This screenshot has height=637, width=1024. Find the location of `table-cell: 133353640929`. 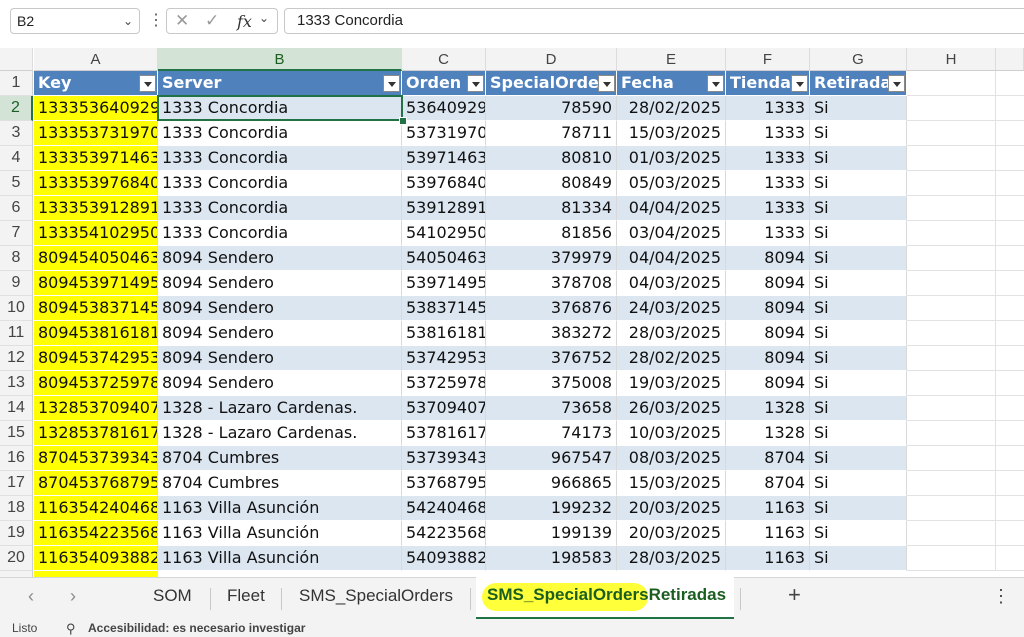

table-cell: 133353640929 is located at coordinates (96, 108).